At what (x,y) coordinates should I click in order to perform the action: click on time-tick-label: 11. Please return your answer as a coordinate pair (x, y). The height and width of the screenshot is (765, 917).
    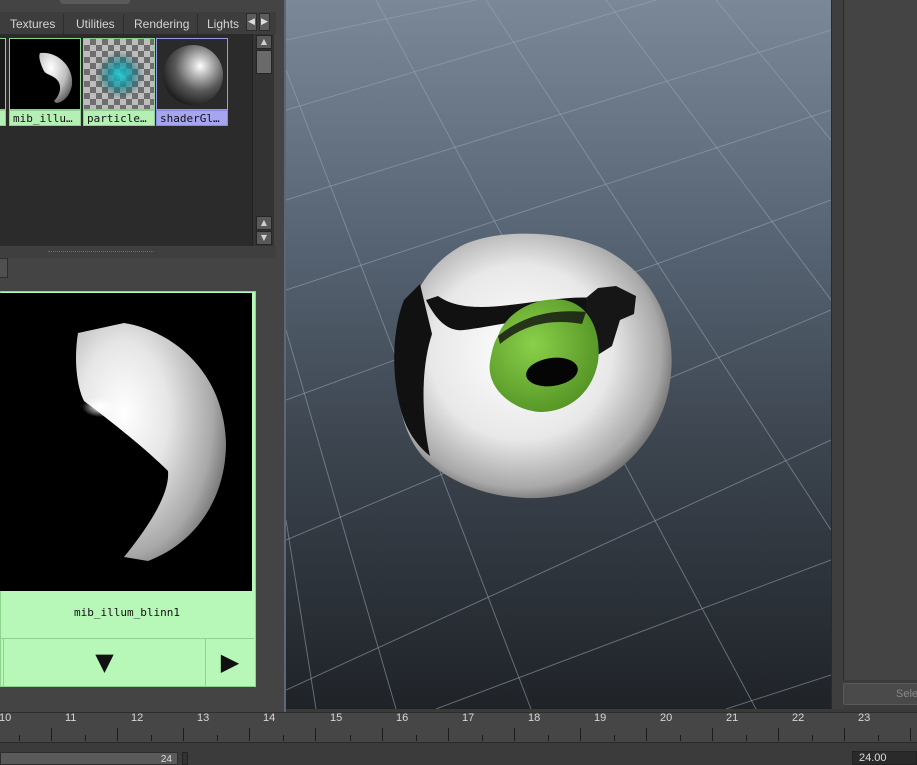
    Looking at the image, I should click on (71, 718).